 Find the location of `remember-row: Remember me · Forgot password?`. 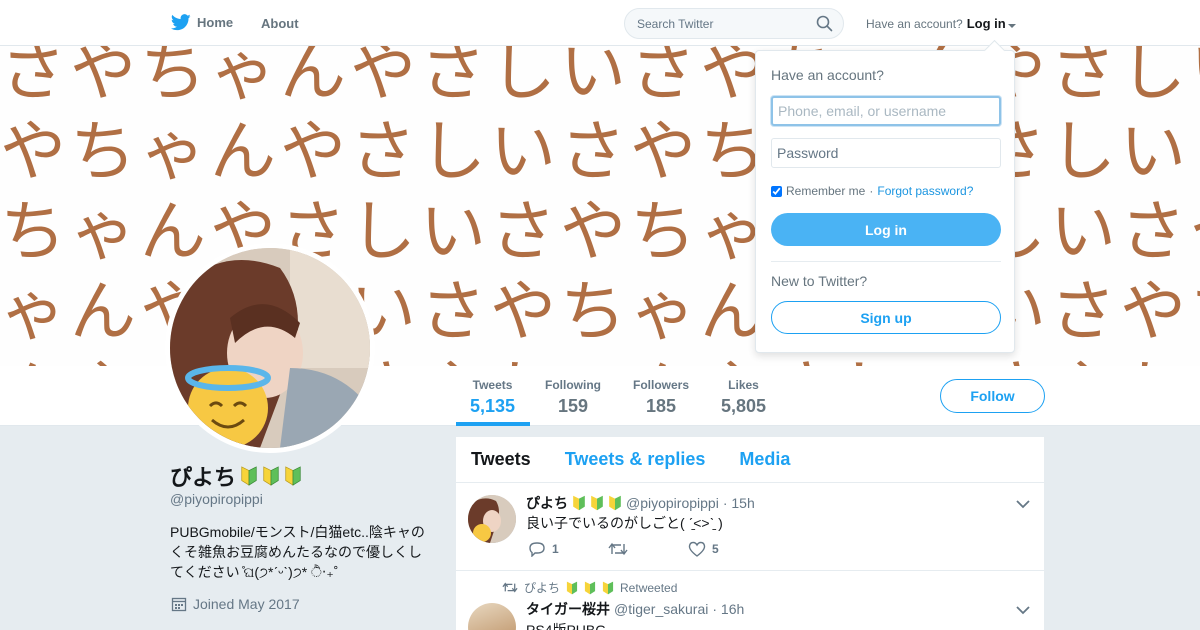

remember-row: Remember me · Forgot password? is located at coordinates (872, 191).